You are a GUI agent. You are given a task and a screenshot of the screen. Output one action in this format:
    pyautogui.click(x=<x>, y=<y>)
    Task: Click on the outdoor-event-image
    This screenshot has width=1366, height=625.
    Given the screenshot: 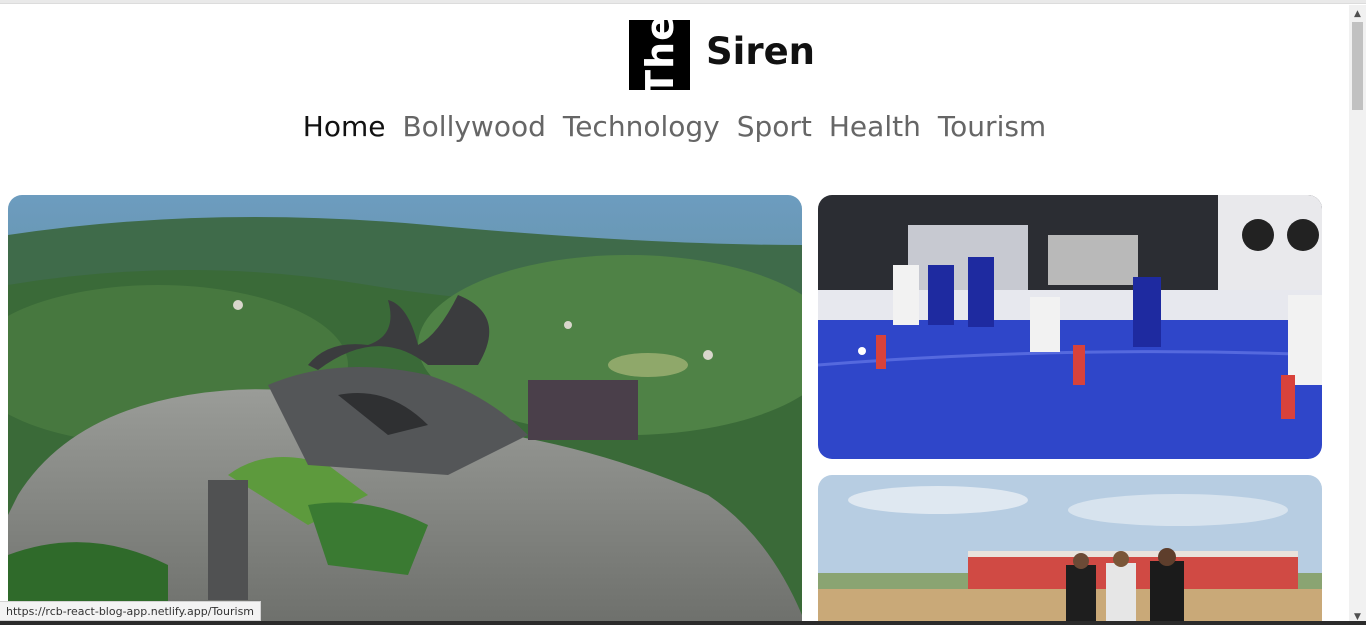 What is the action you would take?
    pyautogui.click(x=1070, y=550)
    